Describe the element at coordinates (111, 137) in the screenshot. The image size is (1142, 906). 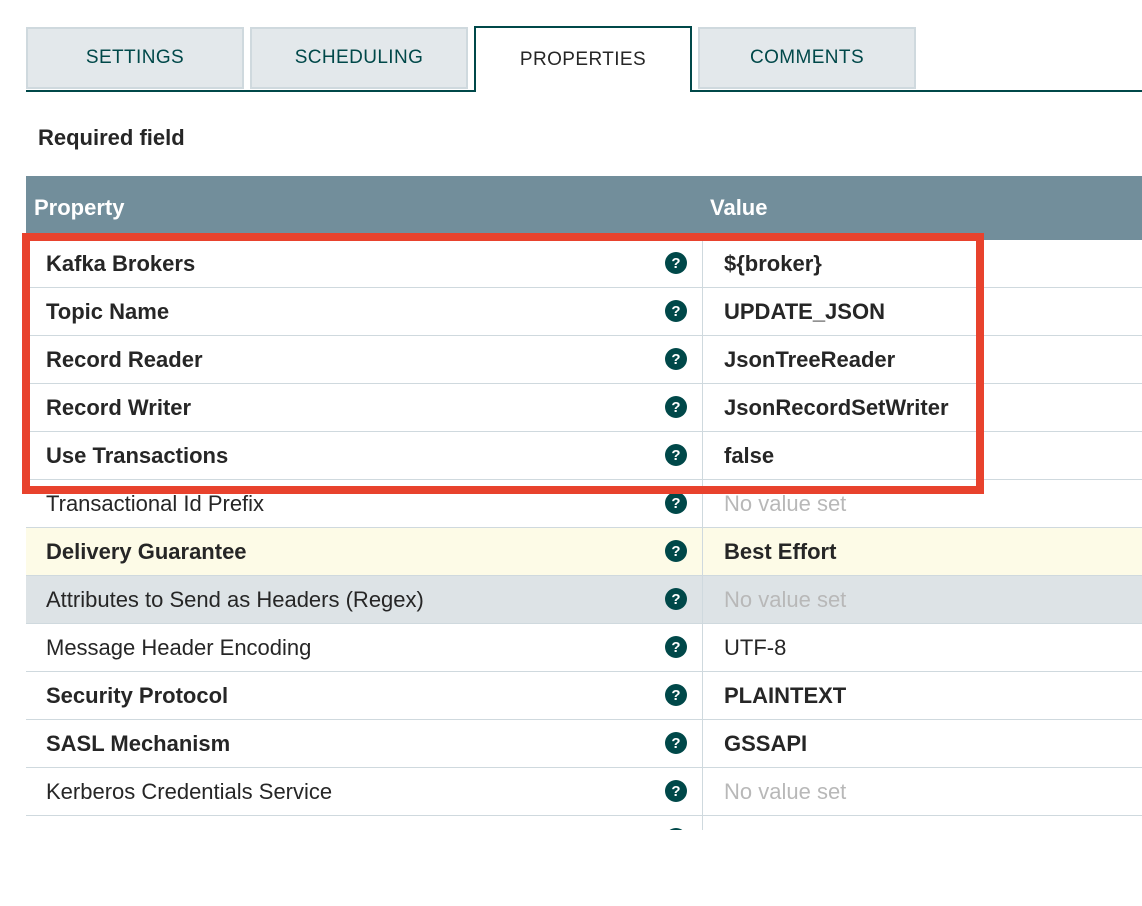
I see `required-field-label: Required field` at that location.